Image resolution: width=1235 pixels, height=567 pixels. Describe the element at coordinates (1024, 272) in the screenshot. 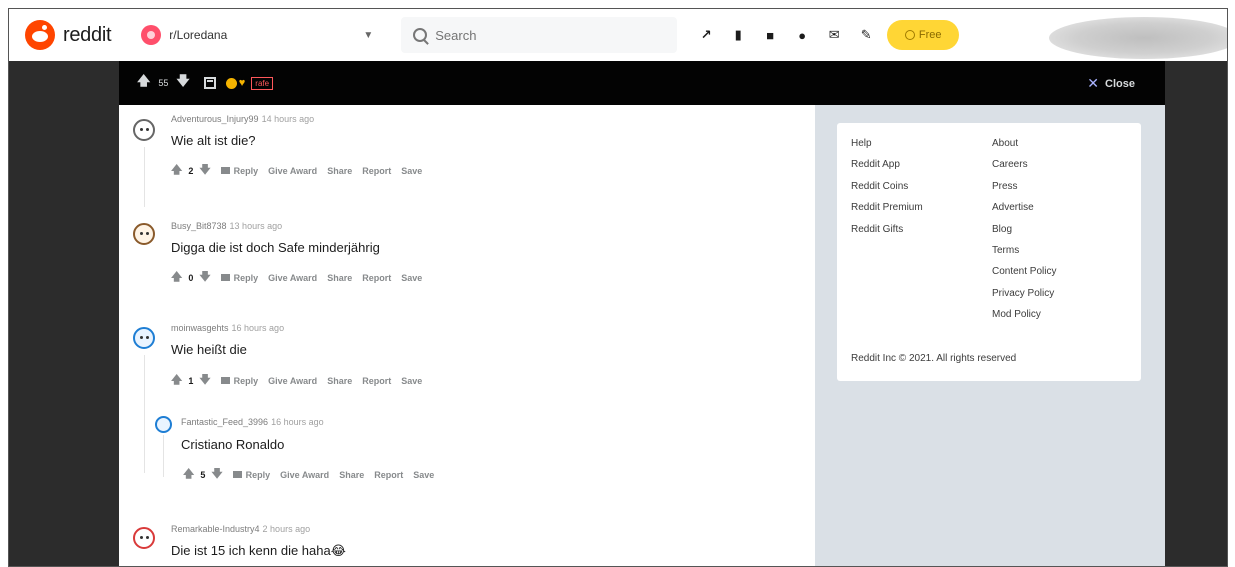

I see `footer-link: Content Policy` at that location.